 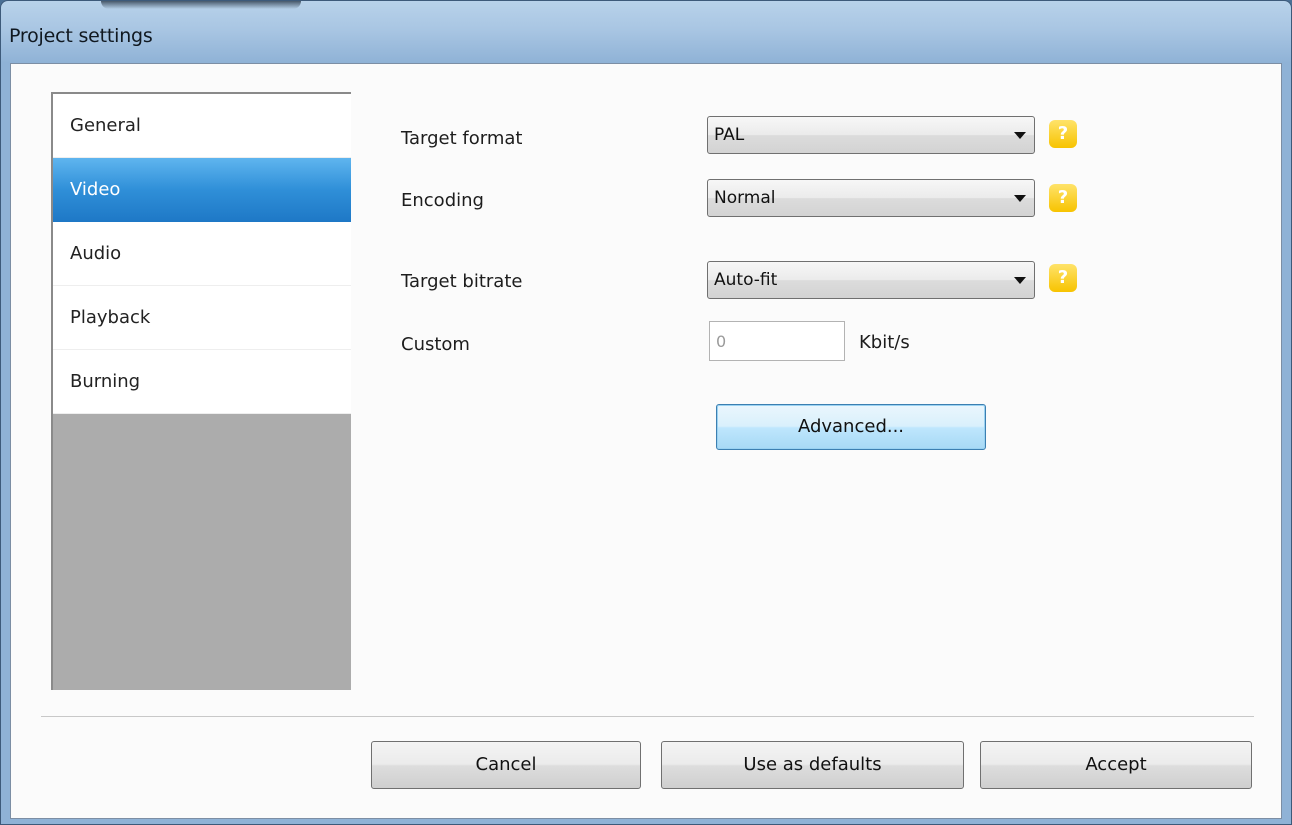 I want to click on target-format-label: Target format, so click(x=462, y=138).